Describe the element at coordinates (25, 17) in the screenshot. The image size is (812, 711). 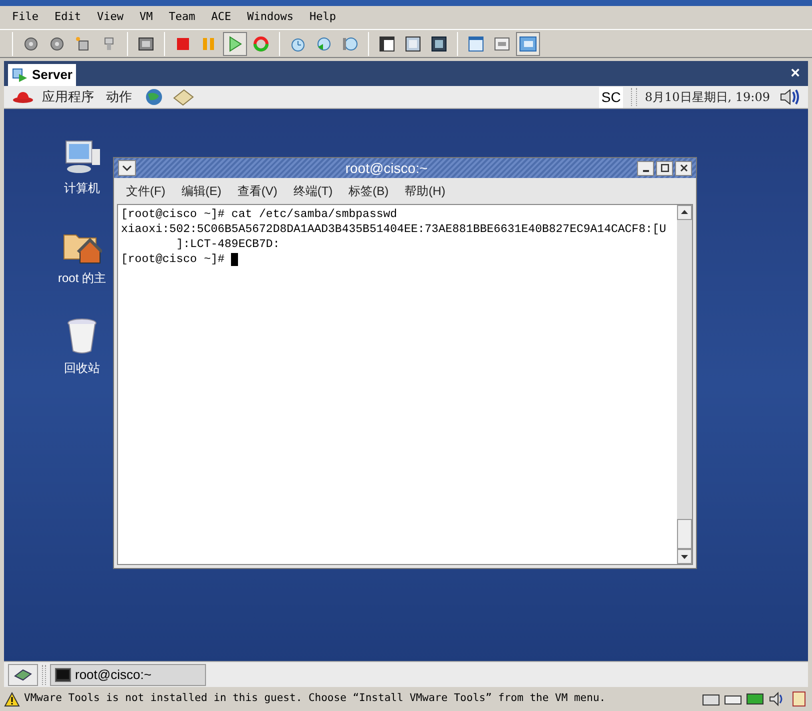
I see `menu-item: File` at that location.